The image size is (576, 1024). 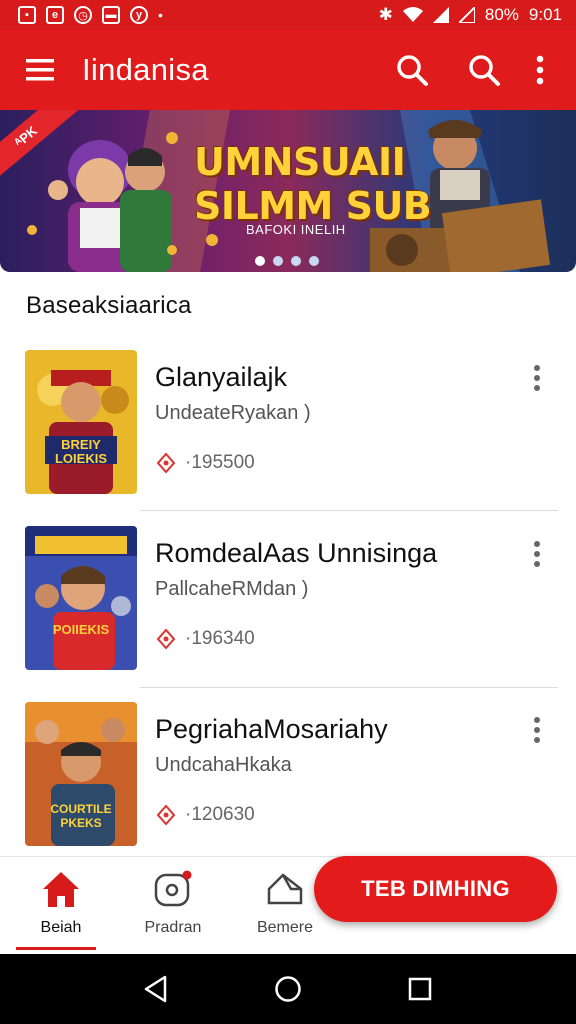 I want to click on item-meta: ·196340, so click(x=205, y=639).